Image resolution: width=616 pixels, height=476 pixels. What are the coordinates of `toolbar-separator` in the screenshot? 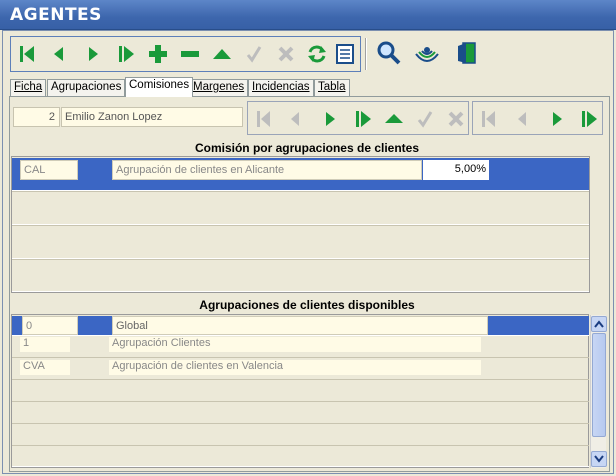 It's located at (366, 54).